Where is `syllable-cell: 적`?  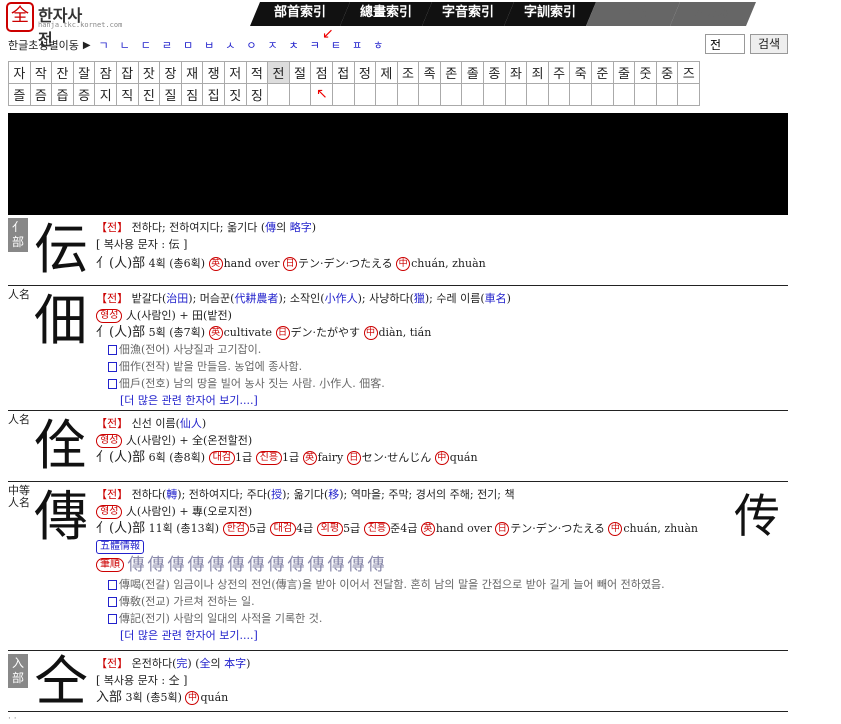 syllable-cell: 적 is located at coordinates (257, 72).